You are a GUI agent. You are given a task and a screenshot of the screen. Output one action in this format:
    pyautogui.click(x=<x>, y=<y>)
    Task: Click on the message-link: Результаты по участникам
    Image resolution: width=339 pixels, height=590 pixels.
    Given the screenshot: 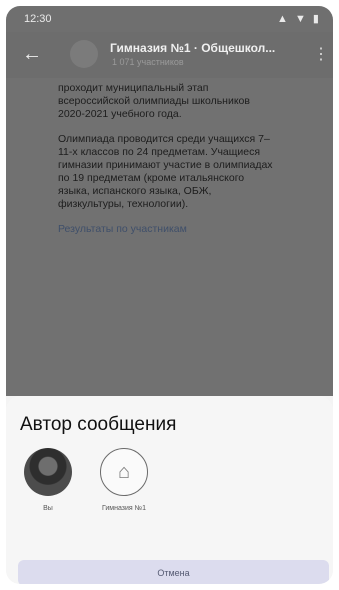 What is the action you would take?
    pyautogui.click(x=168, y=229)
    